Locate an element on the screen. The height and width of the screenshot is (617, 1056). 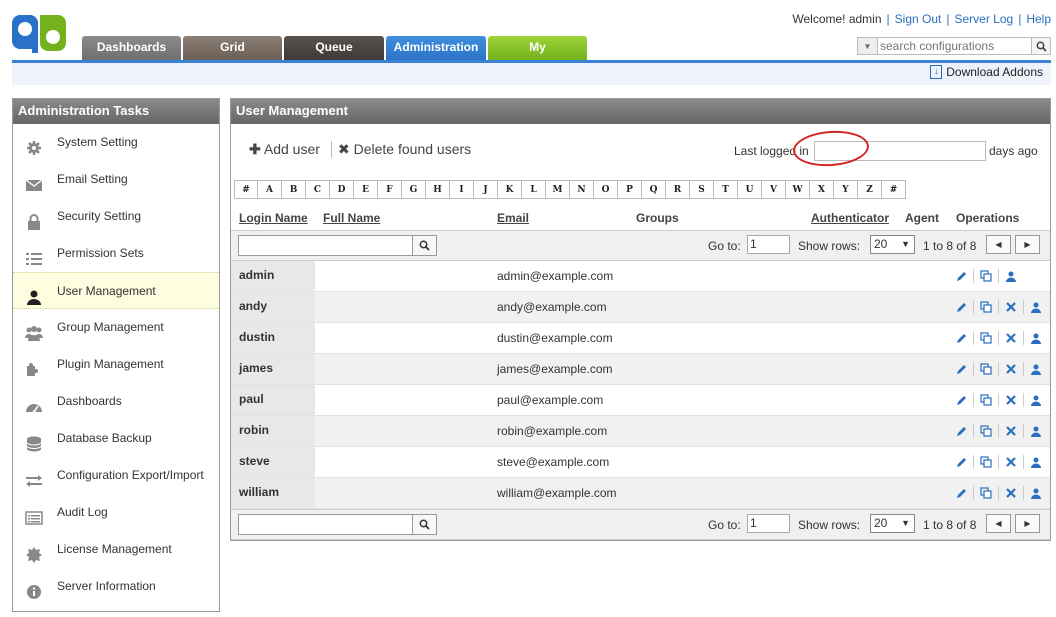
alpha-filter-letter: X is located at coordinates (822, 189).